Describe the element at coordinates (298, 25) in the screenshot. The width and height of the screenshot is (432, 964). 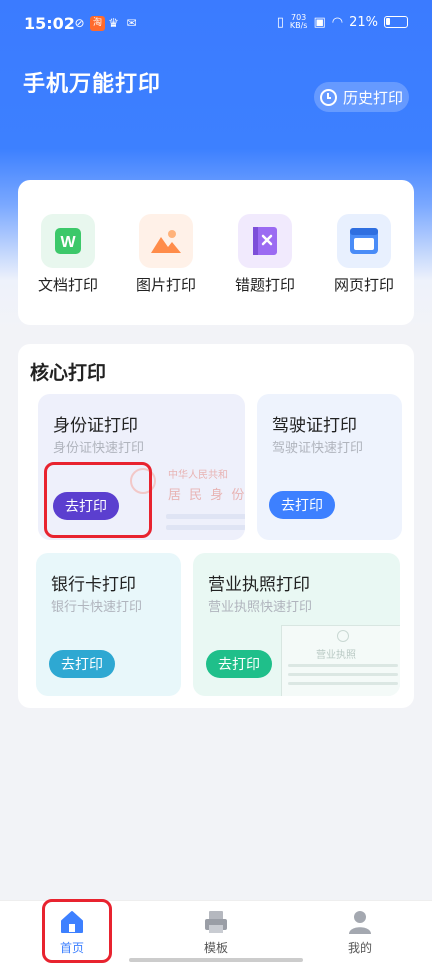
I see `net-speed-unit: KB/s` at that location.